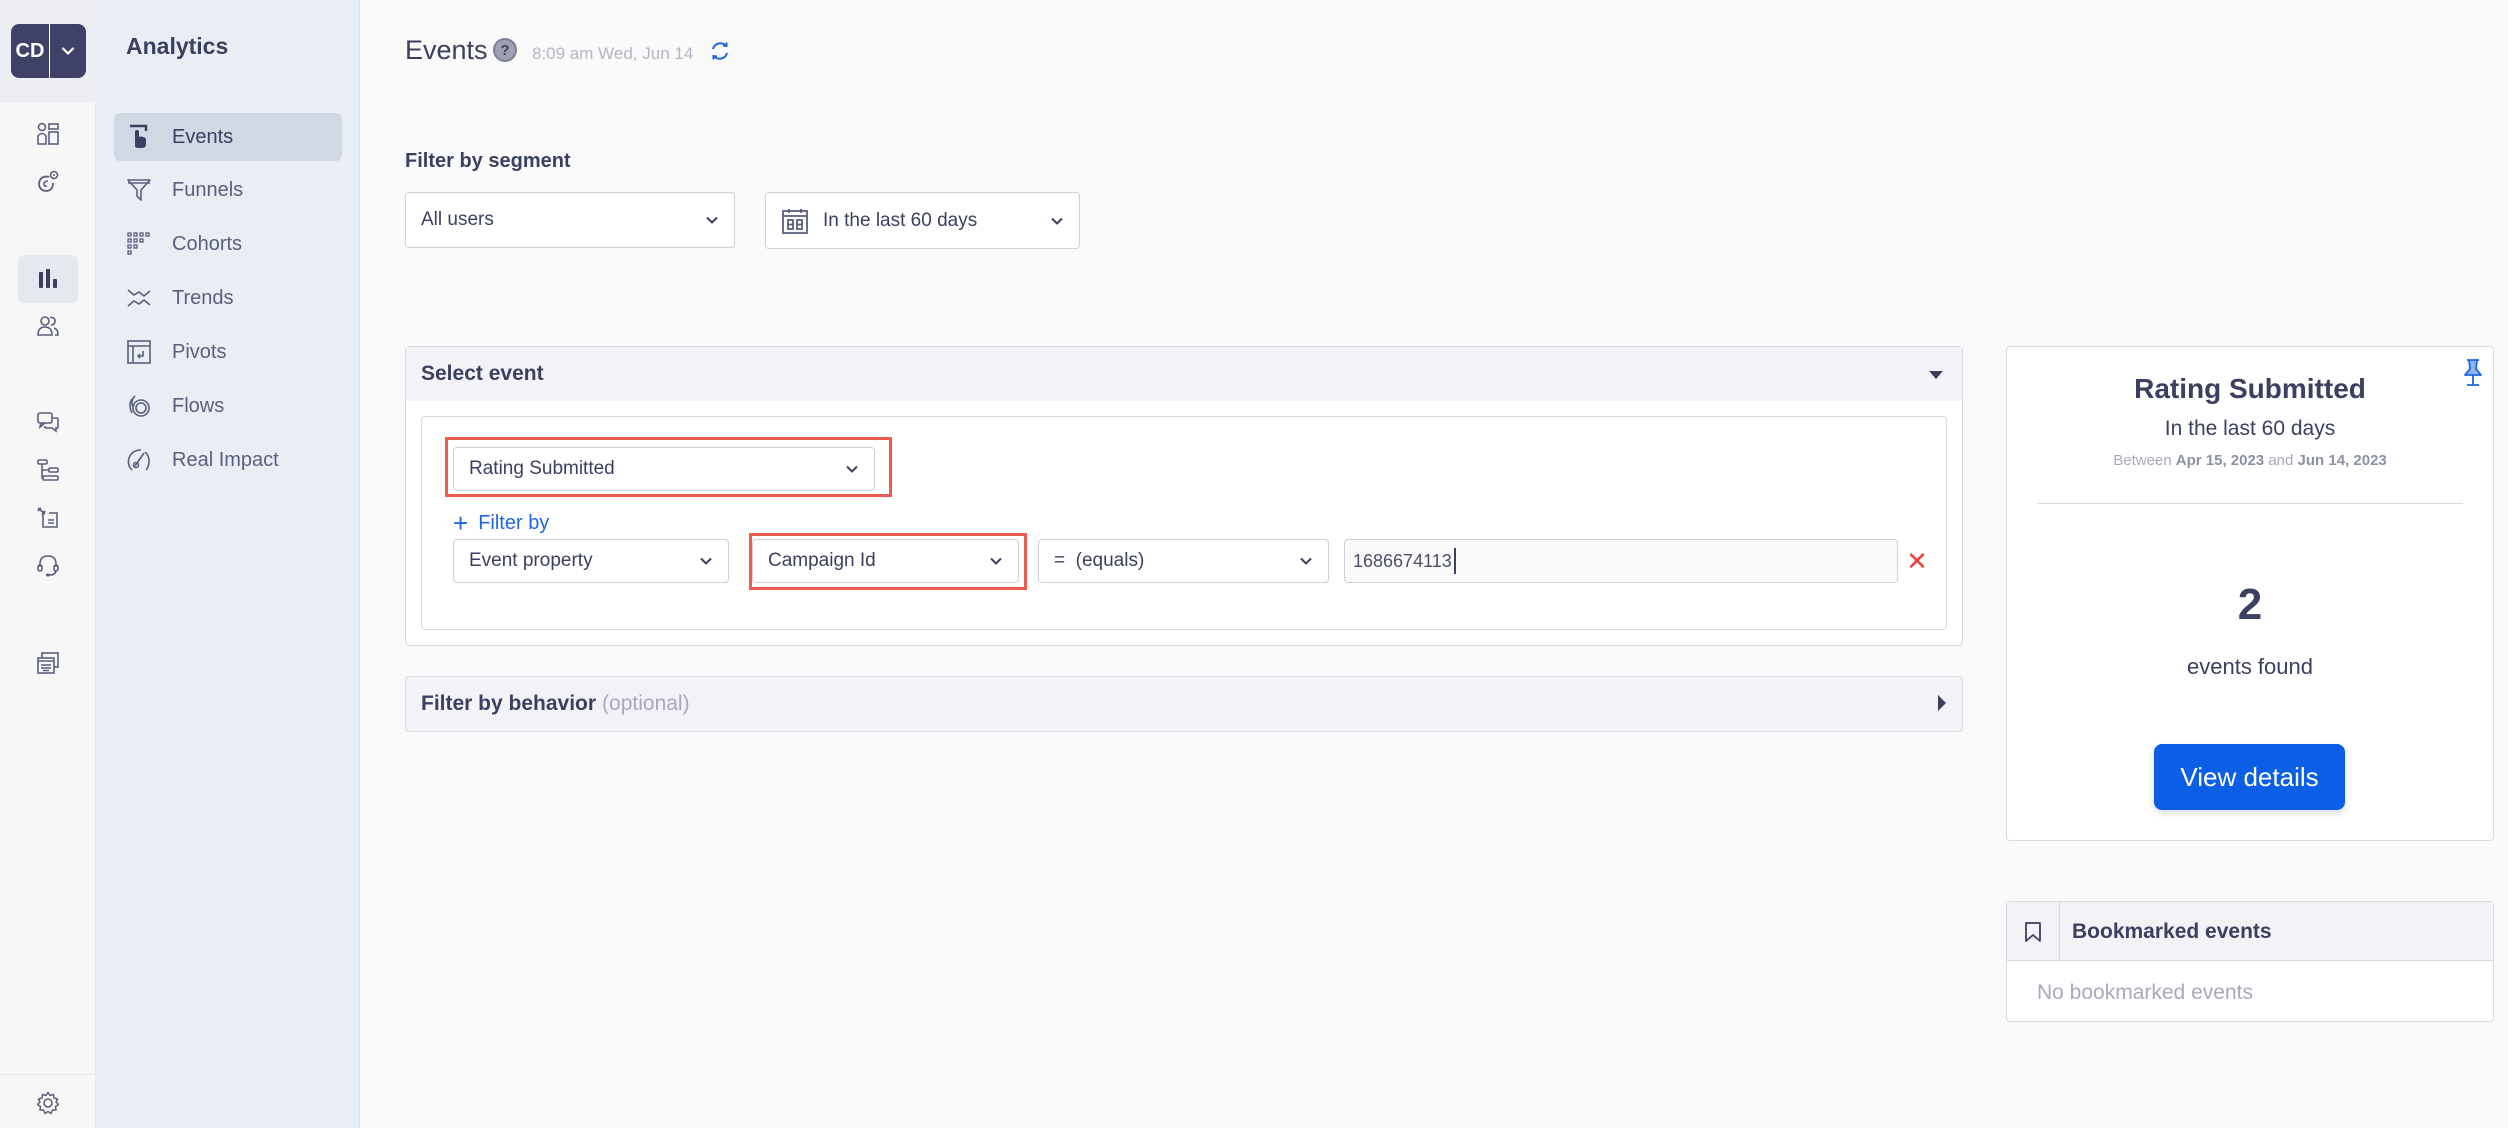 The width and height of the screenshot is (2508, 1128). I want to click on divider, so click(2250, 503).